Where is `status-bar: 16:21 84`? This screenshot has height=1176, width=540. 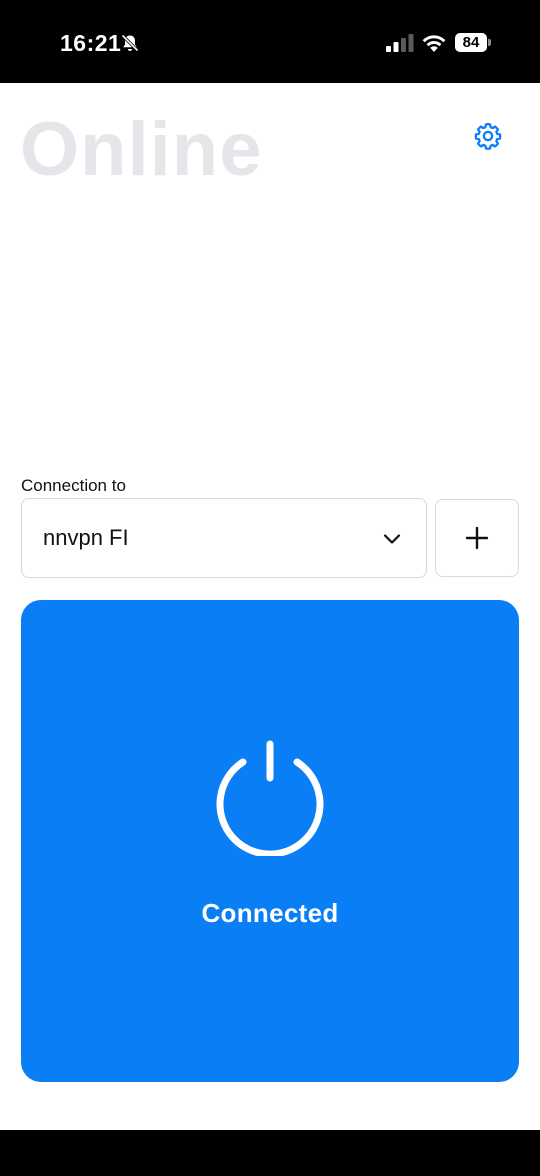 status-bar: 16:21 84 is located at coordinates (270, 41).